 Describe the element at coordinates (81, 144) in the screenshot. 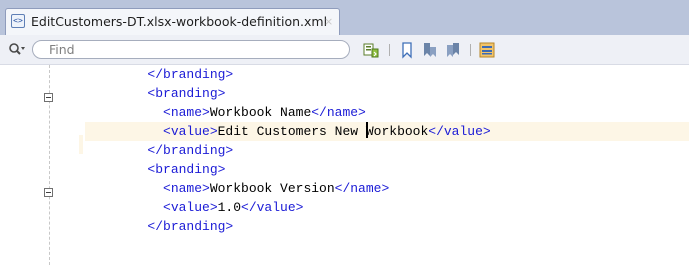

I see `current-line-gutter-marker` at that location.